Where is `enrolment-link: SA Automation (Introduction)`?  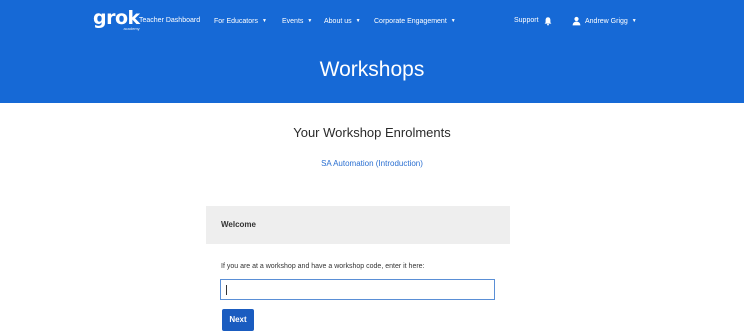
enrolment-link: SA Automation (Introduction) is located at coordinates (372, 164).